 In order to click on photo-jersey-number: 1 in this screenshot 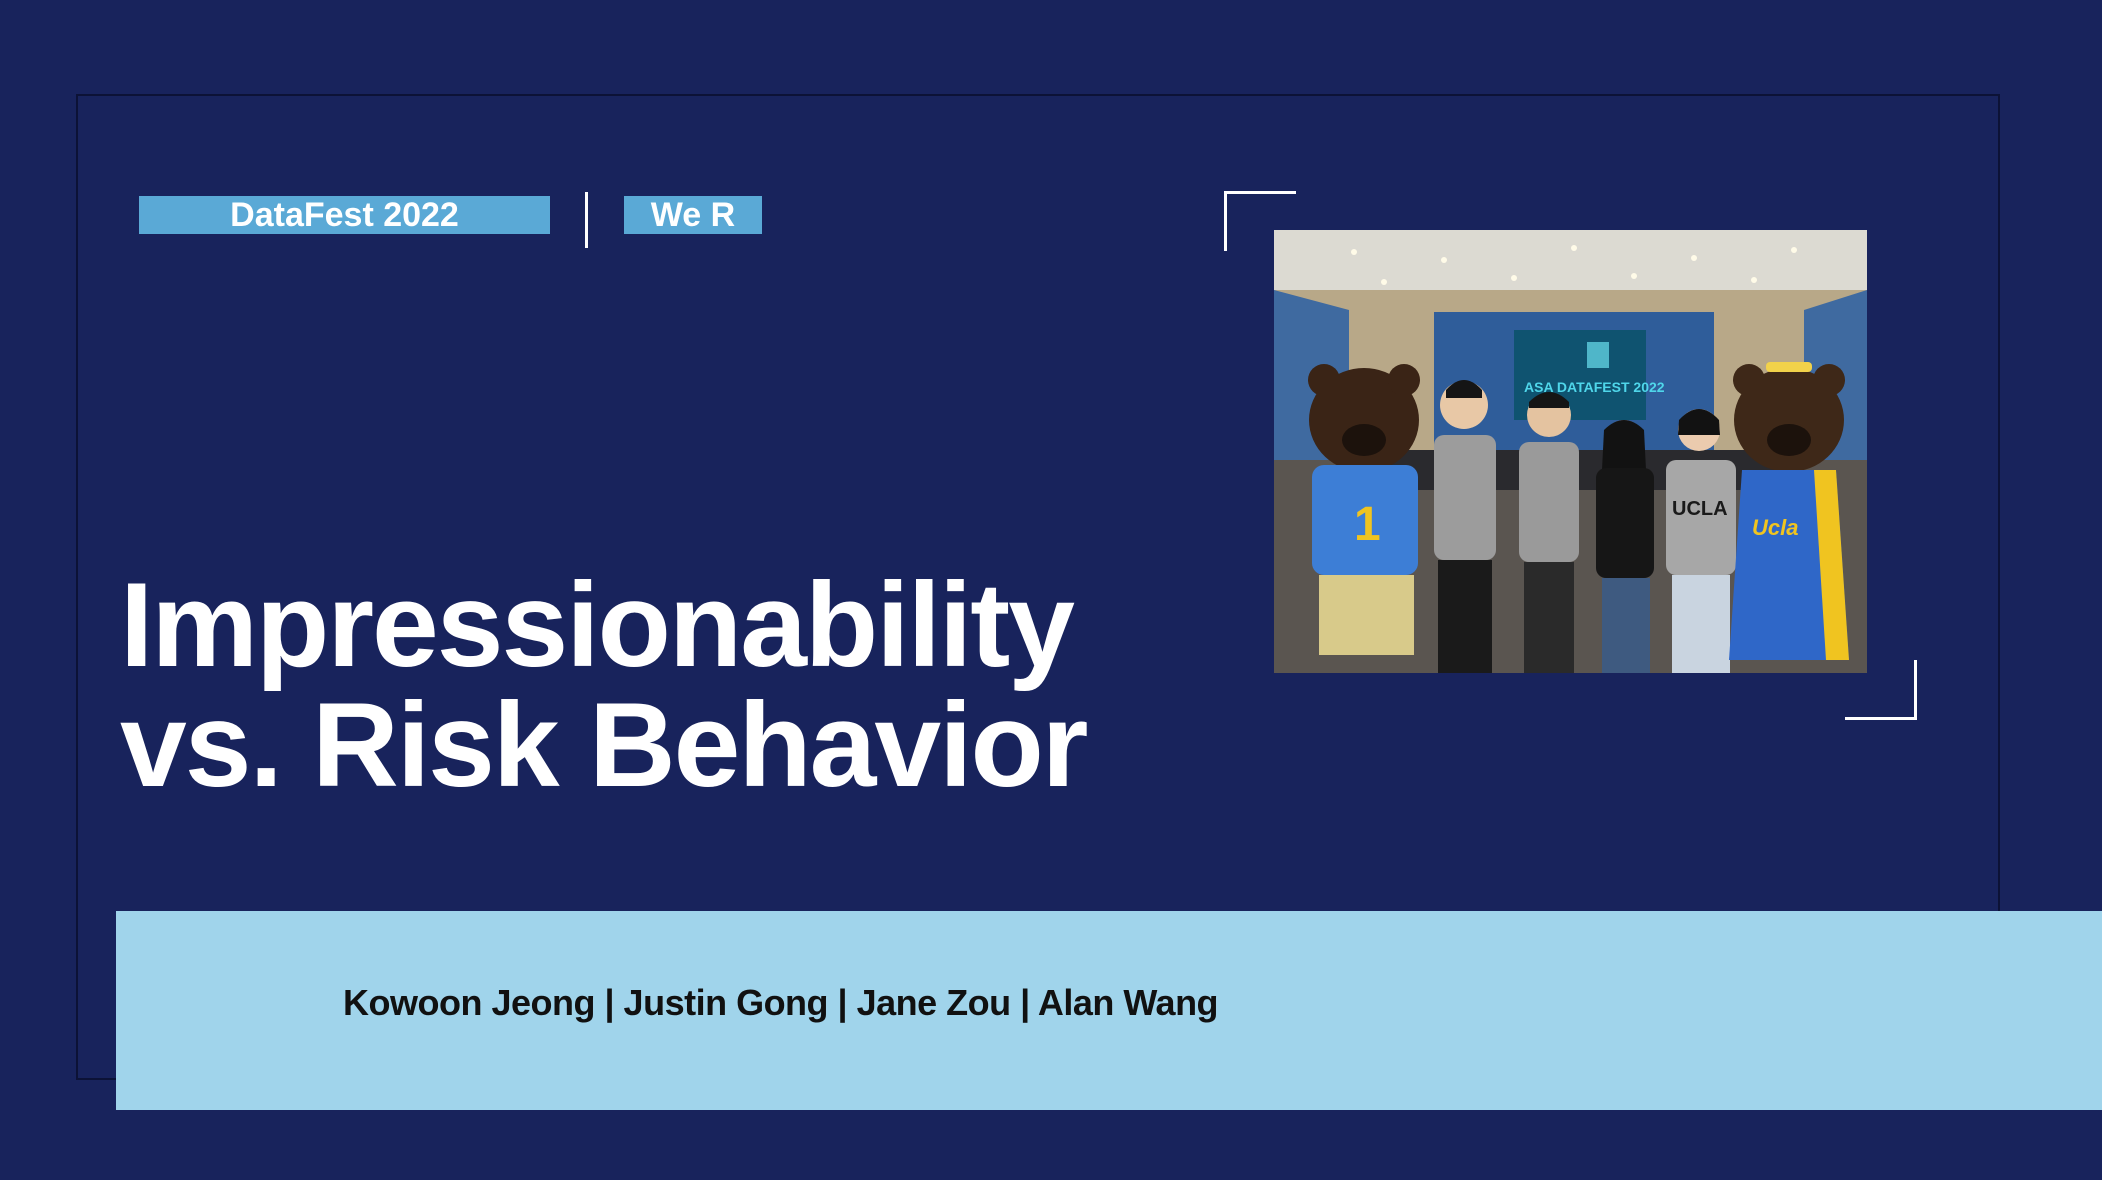, I will do `click(1367, 524)`.